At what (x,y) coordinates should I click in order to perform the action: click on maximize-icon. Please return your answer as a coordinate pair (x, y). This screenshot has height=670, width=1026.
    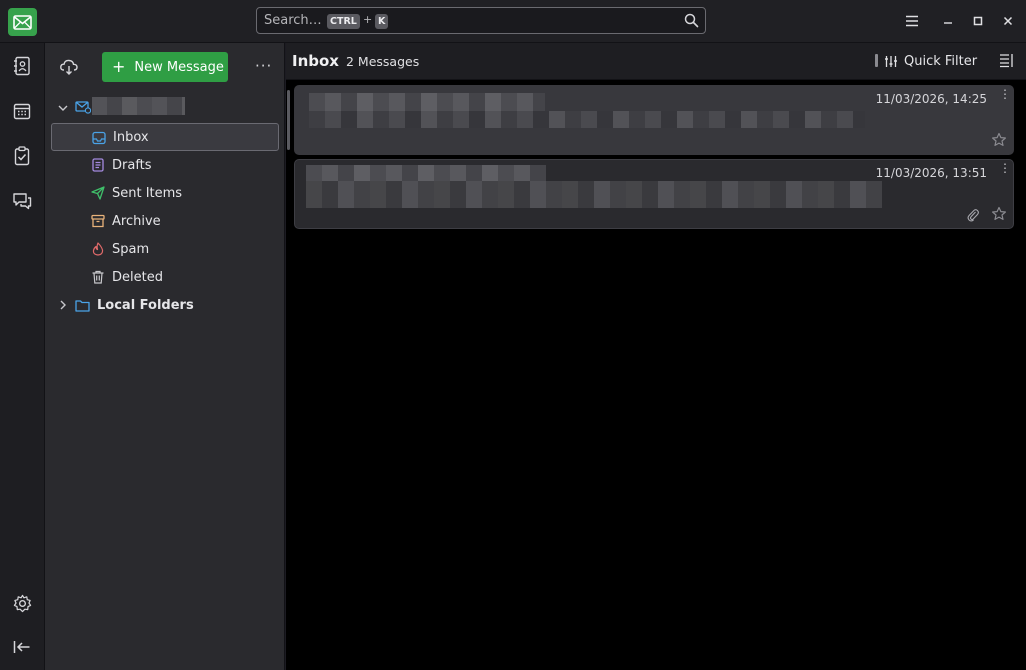
    Looking at the image, I should click on (978, 21).